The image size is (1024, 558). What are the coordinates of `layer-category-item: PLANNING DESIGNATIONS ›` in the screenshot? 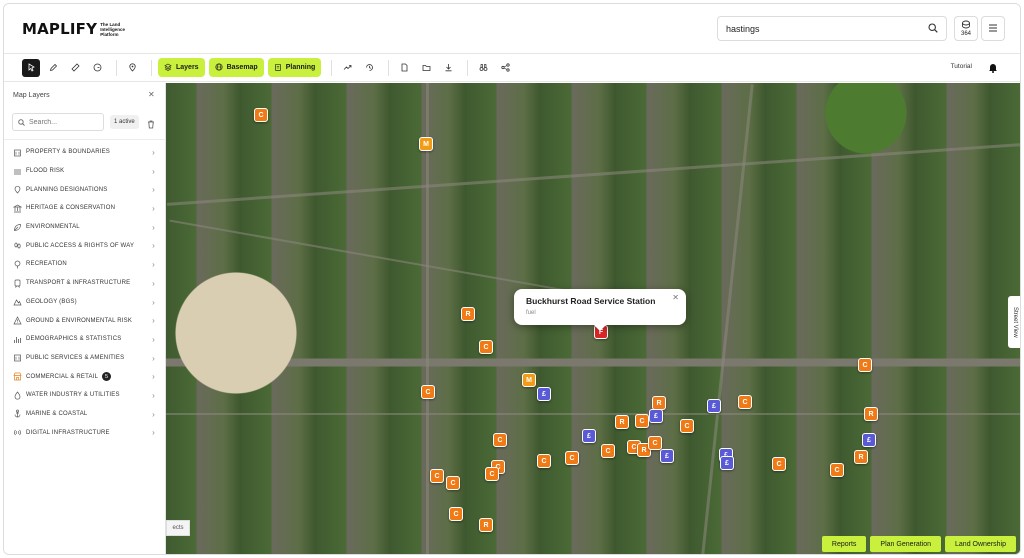 It's located at (85, 189).